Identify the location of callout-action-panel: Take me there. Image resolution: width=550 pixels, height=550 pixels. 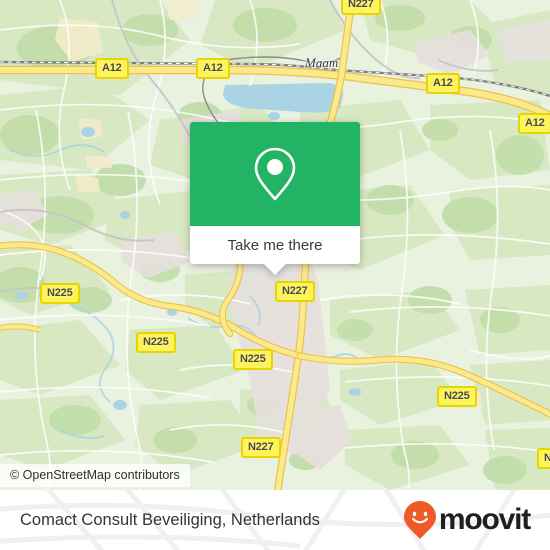
(275, 250).